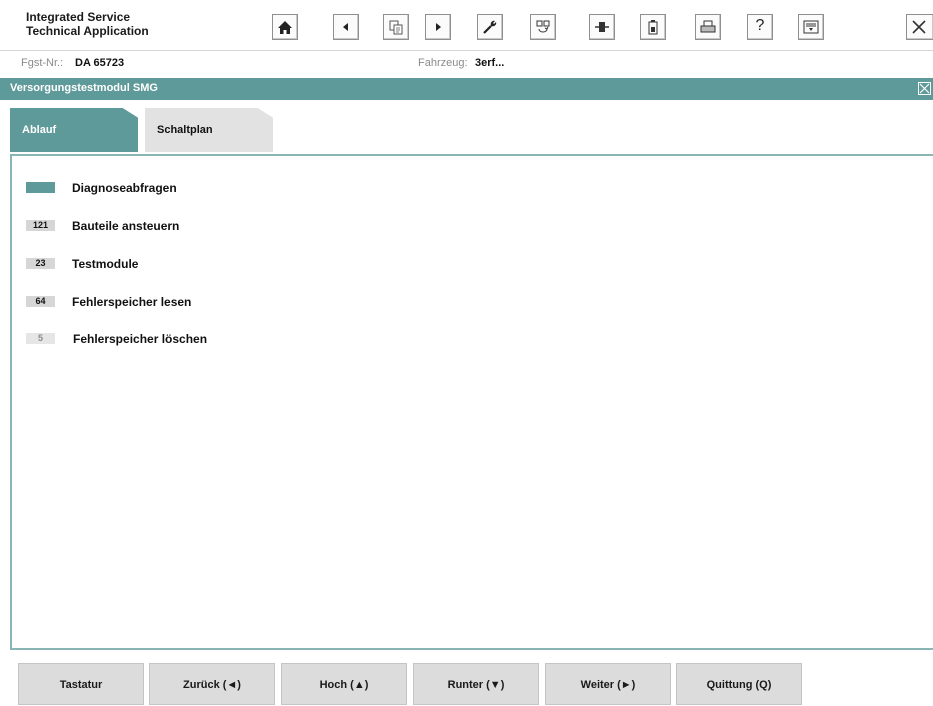  Describe the element at coordinates (471, 131) in the screenshot. I see `tab-bar: Ablauf Schaltplan` at that location.